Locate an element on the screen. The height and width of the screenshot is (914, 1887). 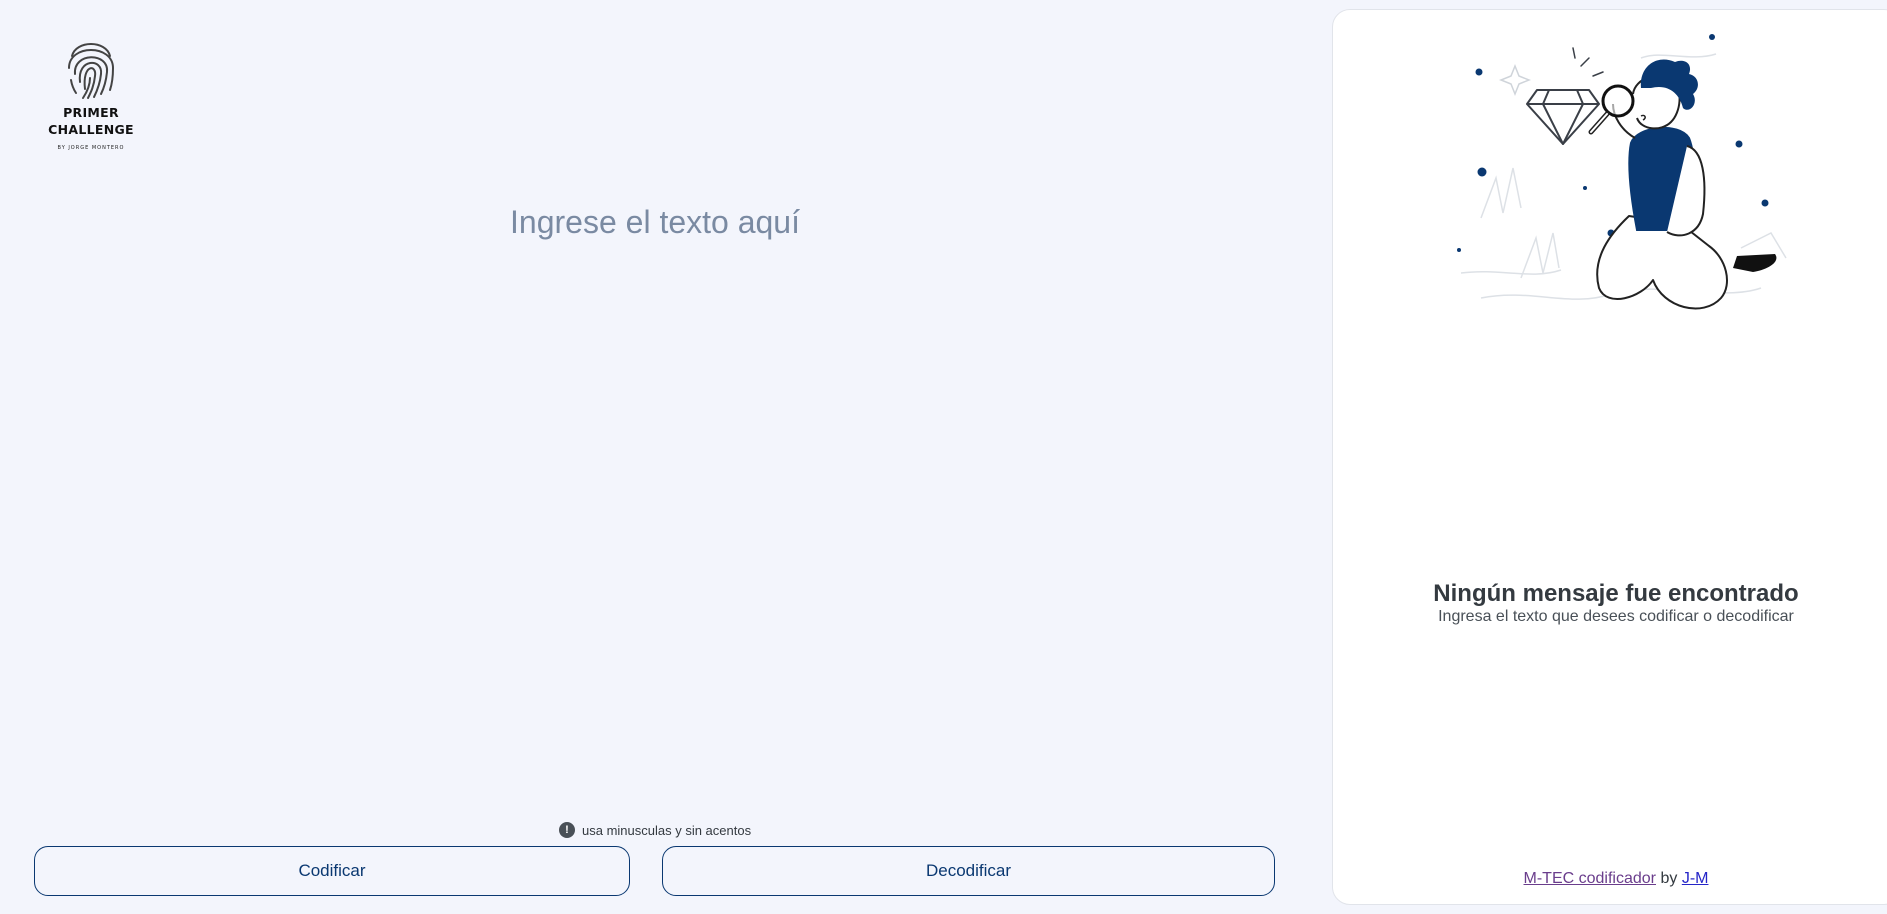
decode-button: Decodificar is located at coordinates (968, 871).